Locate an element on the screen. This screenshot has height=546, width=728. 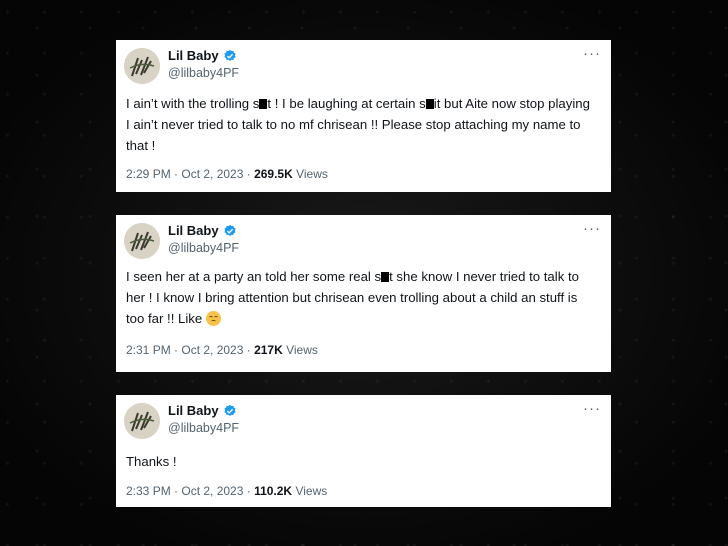
timestamp: 2:33 PM · Oct 2, 2023 · is located at coordinates (190, 491).